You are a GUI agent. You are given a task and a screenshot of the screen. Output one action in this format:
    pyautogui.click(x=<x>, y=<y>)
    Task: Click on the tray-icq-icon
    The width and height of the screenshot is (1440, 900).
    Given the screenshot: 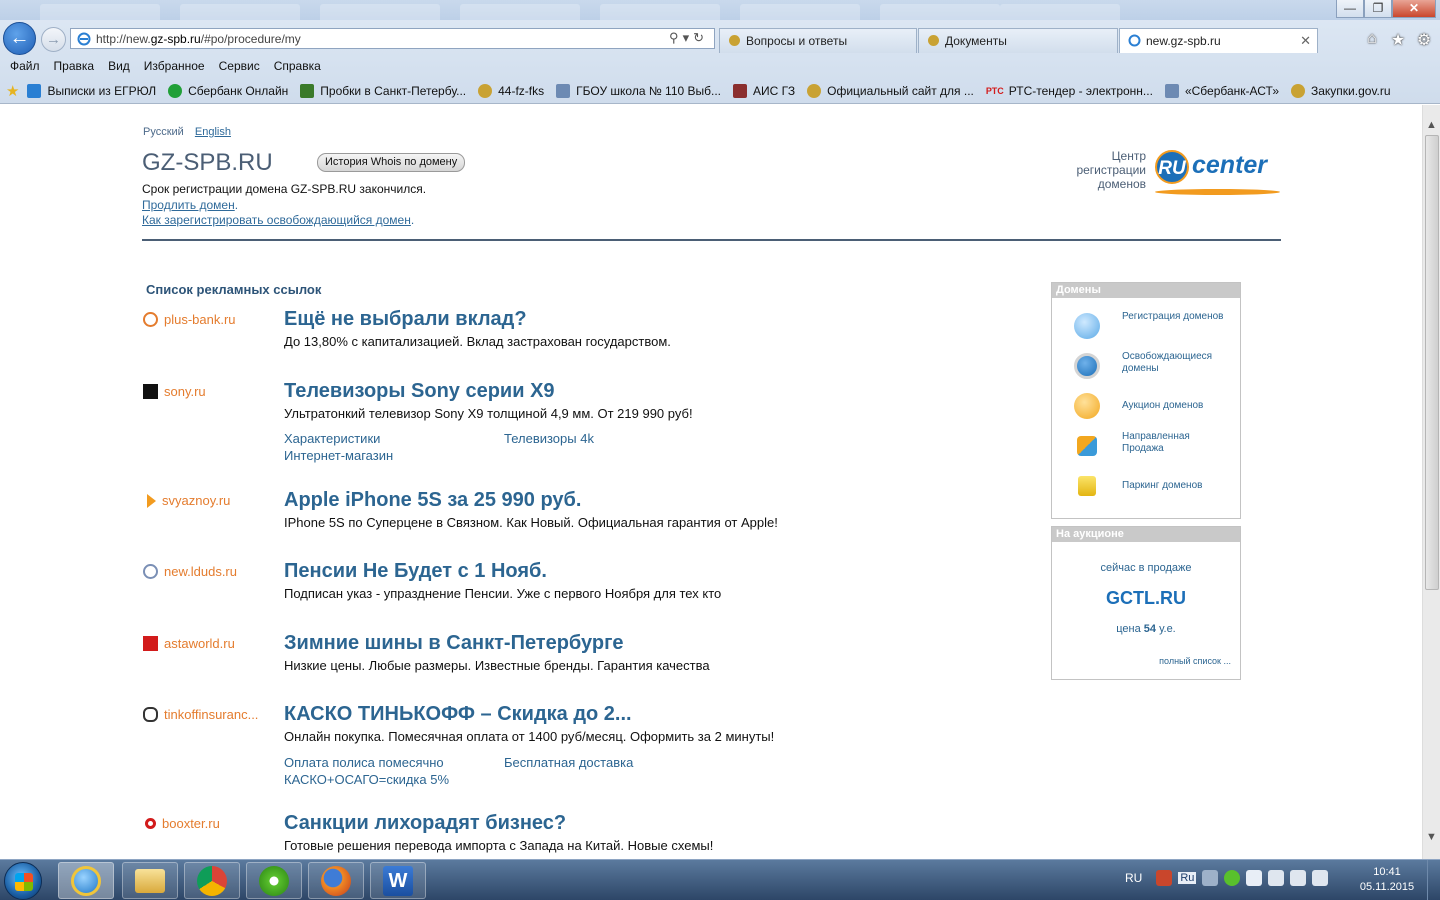 What is the action you would take?
    pyautogui.click(x=1232, y=878)
    